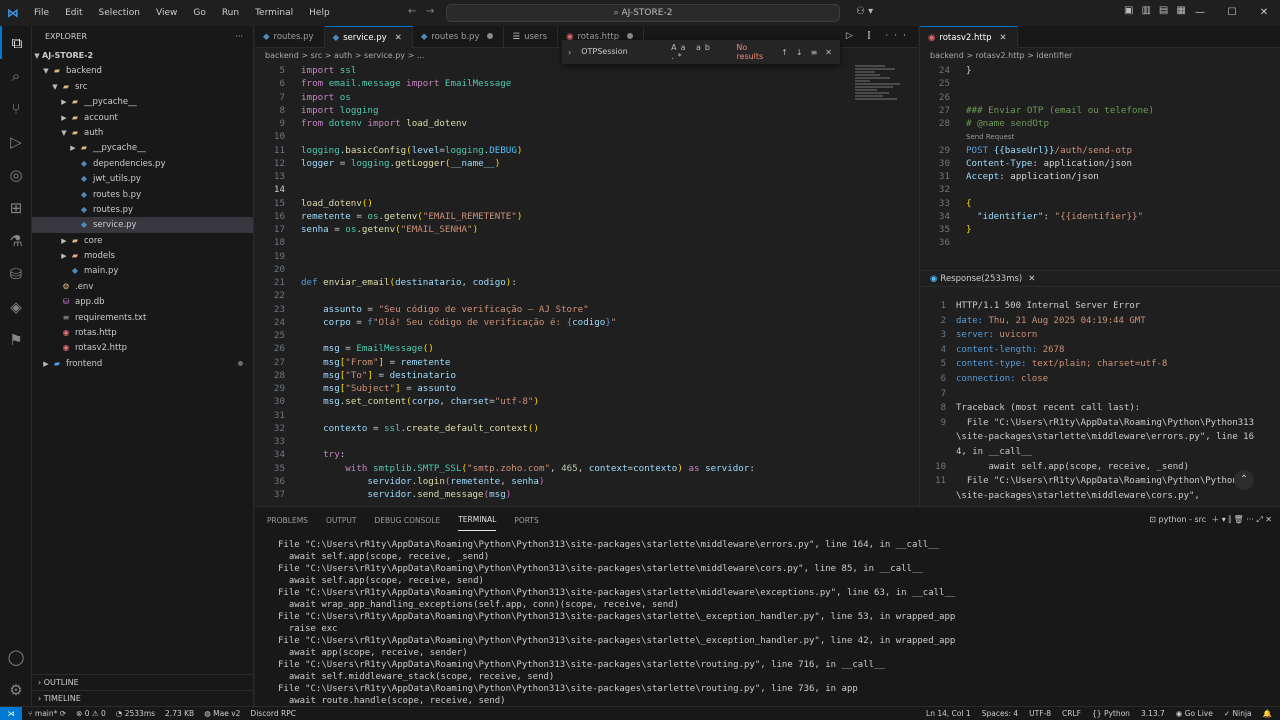 This screenshot has width=1280, height=720. I want to click on menu-item-file: File, so click(41, 13).